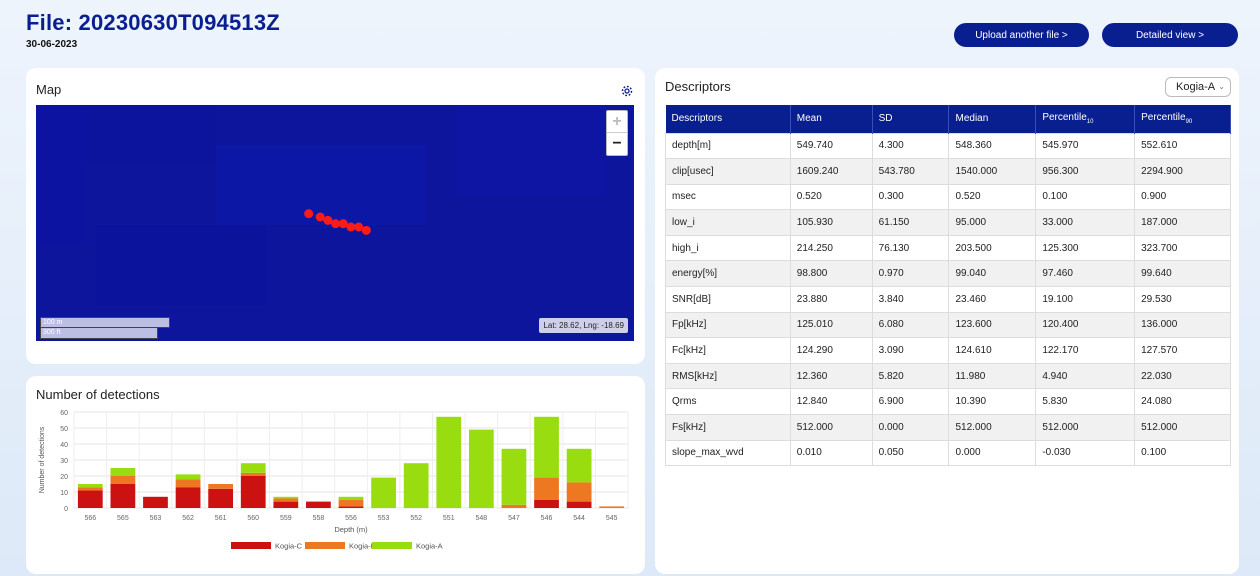  I want to click on table-cell: 61.150, so click(910, 222).